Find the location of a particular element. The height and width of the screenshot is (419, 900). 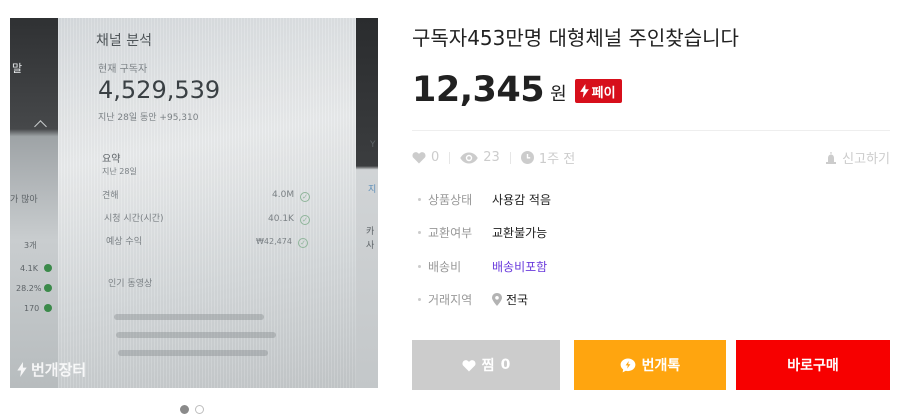

detail-location: 거래지역 전국 is located at coordinates (473, 299).